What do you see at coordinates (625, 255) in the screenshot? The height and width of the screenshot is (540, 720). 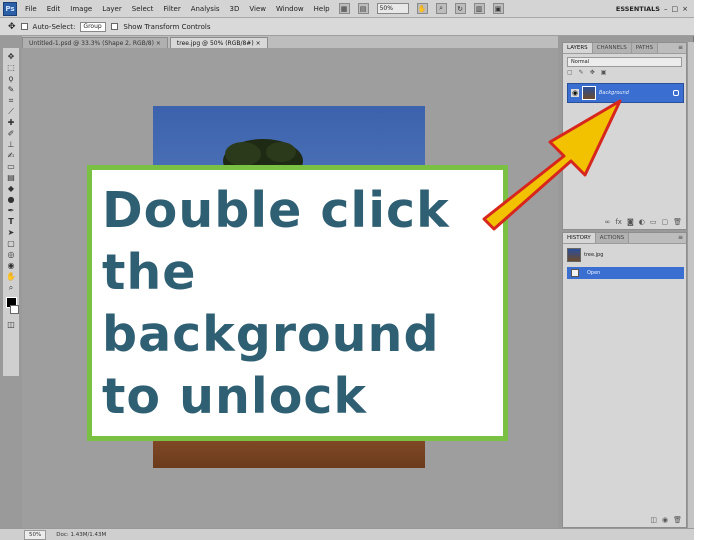 I see `history-snapshot: tree.jpg` at bounding box center [625, 255].